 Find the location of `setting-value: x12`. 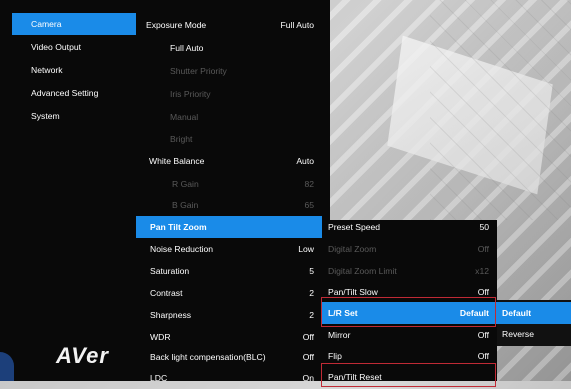

setting-value: x12 is located at coordinates (482, 271).